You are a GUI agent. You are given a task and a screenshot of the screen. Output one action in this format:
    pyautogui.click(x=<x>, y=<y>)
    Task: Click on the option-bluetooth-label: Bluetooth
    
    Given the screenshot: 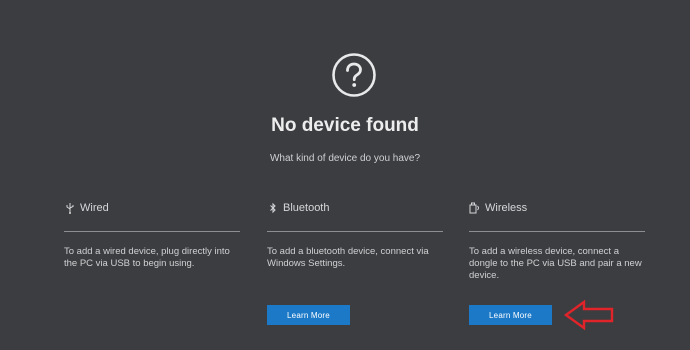 What is the action you would take?
    pyautogui.click(x=306, y=208)
    